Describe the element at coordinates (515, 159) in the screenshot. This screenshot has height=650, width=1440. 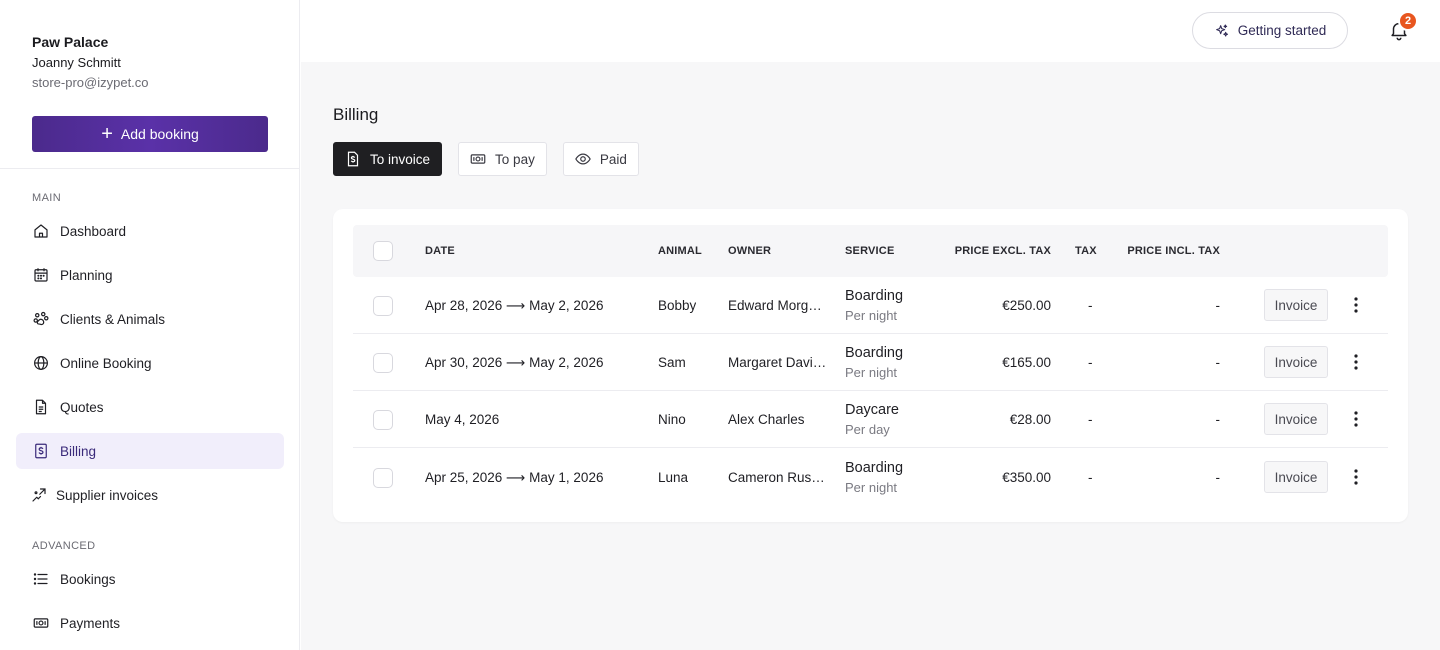
I see `tab-label: To pay` at that location.